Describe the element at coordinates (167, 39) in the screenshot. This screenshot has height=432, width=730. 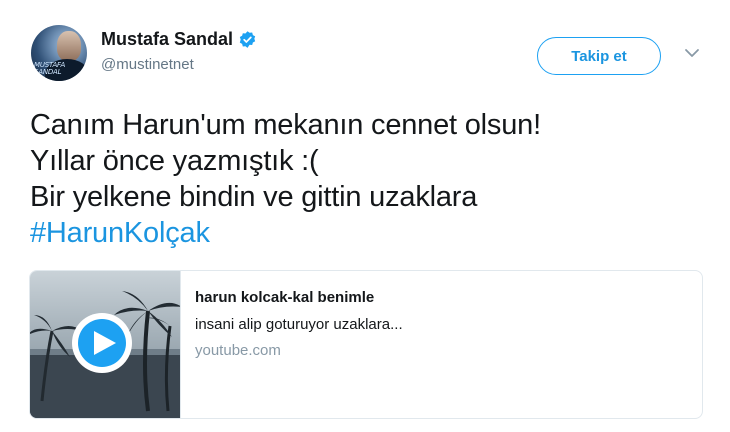
I see `display-name: Mustafa Sandal` at that location.